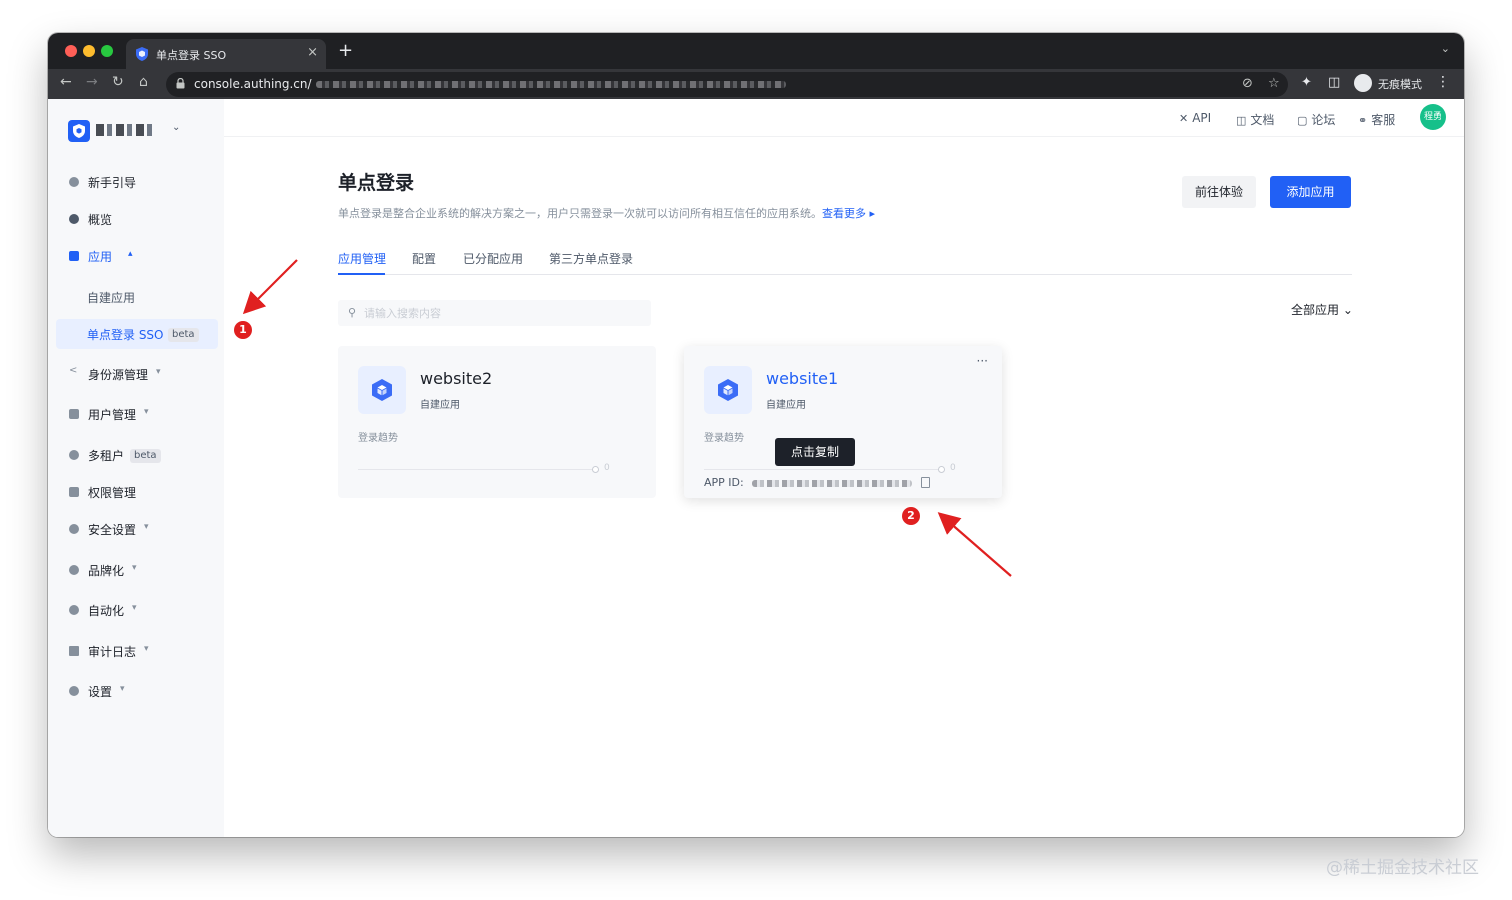 The height and width of the screenshot is (900, 1512). What do you see at coordinates (845, 258) in the screenshot?
I see `page-tabs: 应用管理 配置 已分配应用 第三方单点登录` at bounding box center [845, 258].